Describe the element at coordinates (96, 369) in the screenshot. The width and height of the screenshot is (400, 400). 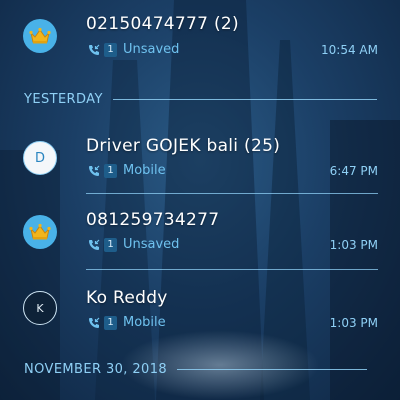
I see `section-label: NOVEMBER 30, 2018` at that location.